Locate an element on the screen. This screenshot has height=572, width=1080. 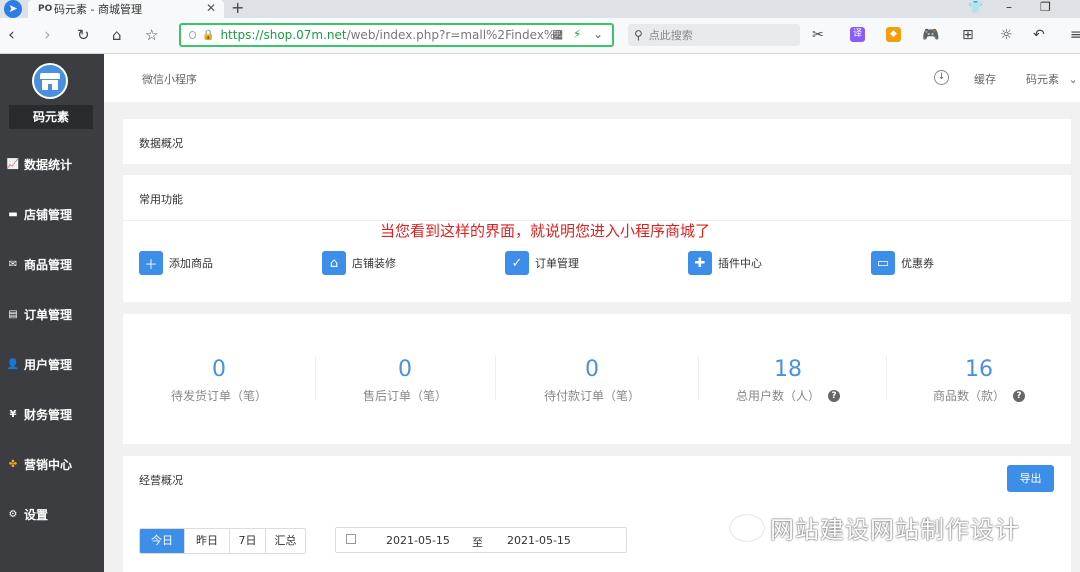
sidebar-item-finance: ¥ 财务管理 is located at coordinates (52, 414).